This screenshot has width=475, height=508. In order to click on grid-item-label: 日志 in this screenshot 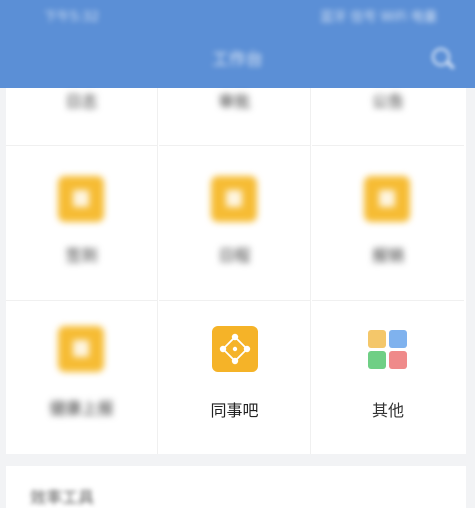, I will do `click(81, 101)`.